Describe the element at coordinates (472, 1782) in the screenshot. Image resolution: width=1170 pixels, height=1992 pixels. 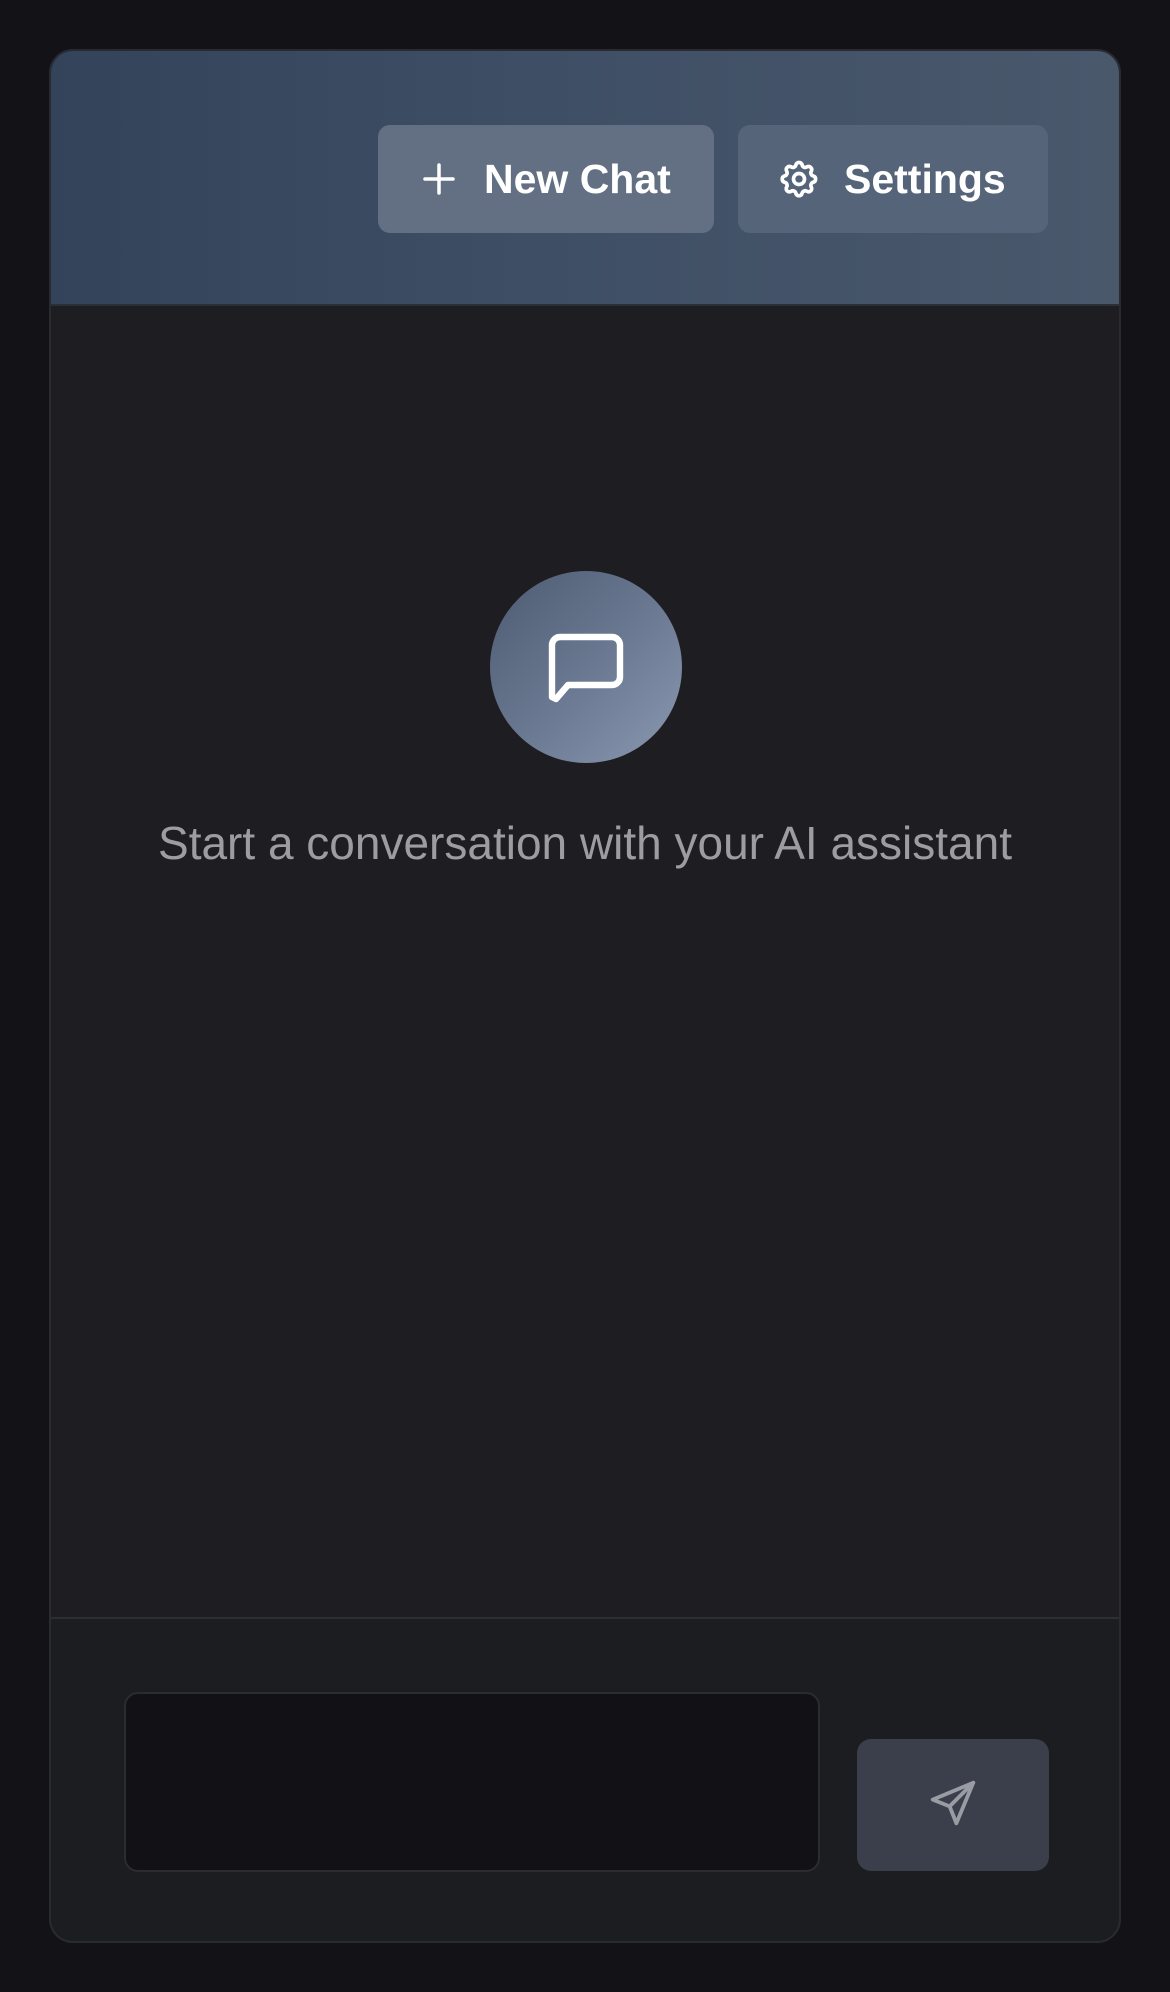
I see `message-input` at that location.